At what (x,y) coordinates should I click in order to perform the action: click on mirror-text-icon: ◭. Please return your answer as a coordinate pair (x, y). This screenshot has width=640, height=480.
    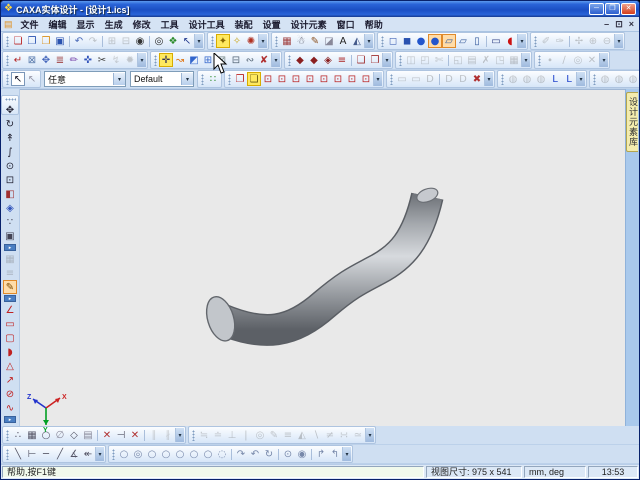
    Looking at the image, I should click on (357, 41).